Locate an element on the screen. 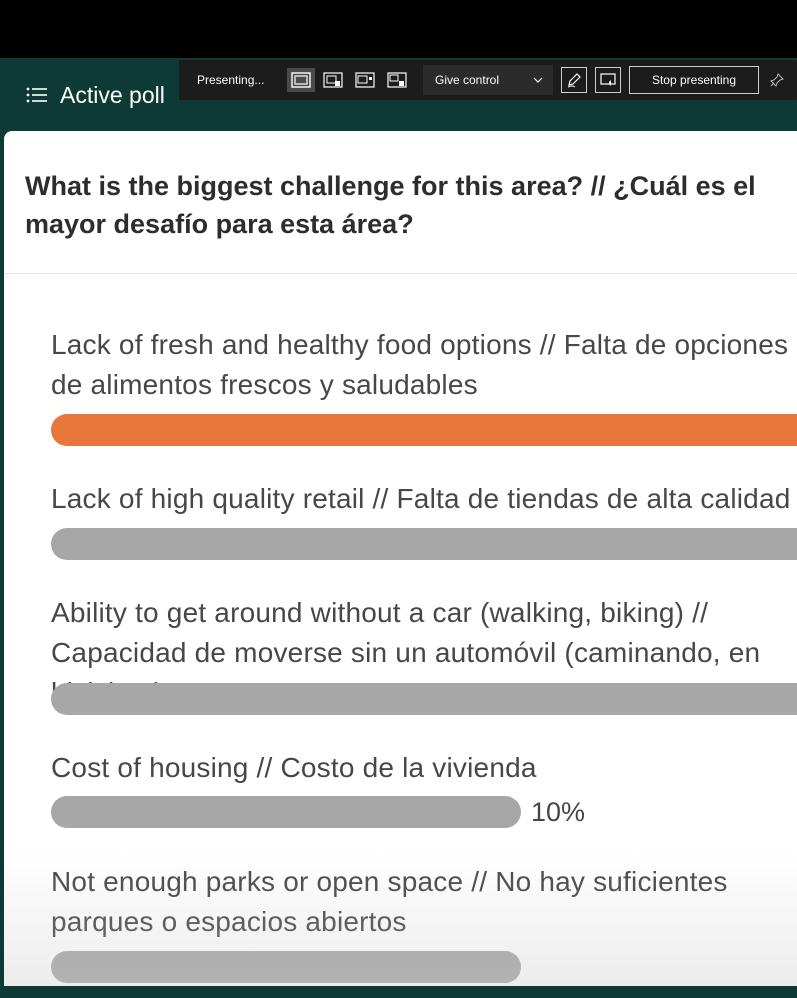 This screenshot has width=797, height=998. chevron-down-icon is located at coordinates (538, 80).